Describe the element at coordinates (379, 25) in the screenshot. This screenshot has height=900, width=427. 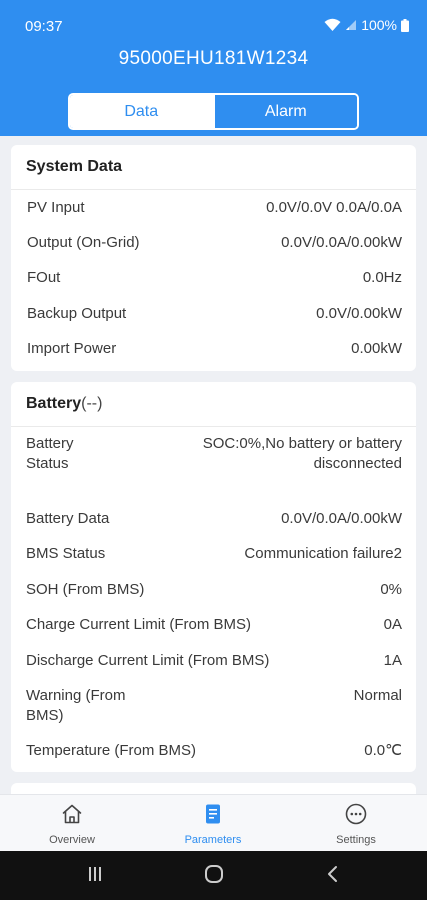
I see `battery-percent: 100%` at that location.